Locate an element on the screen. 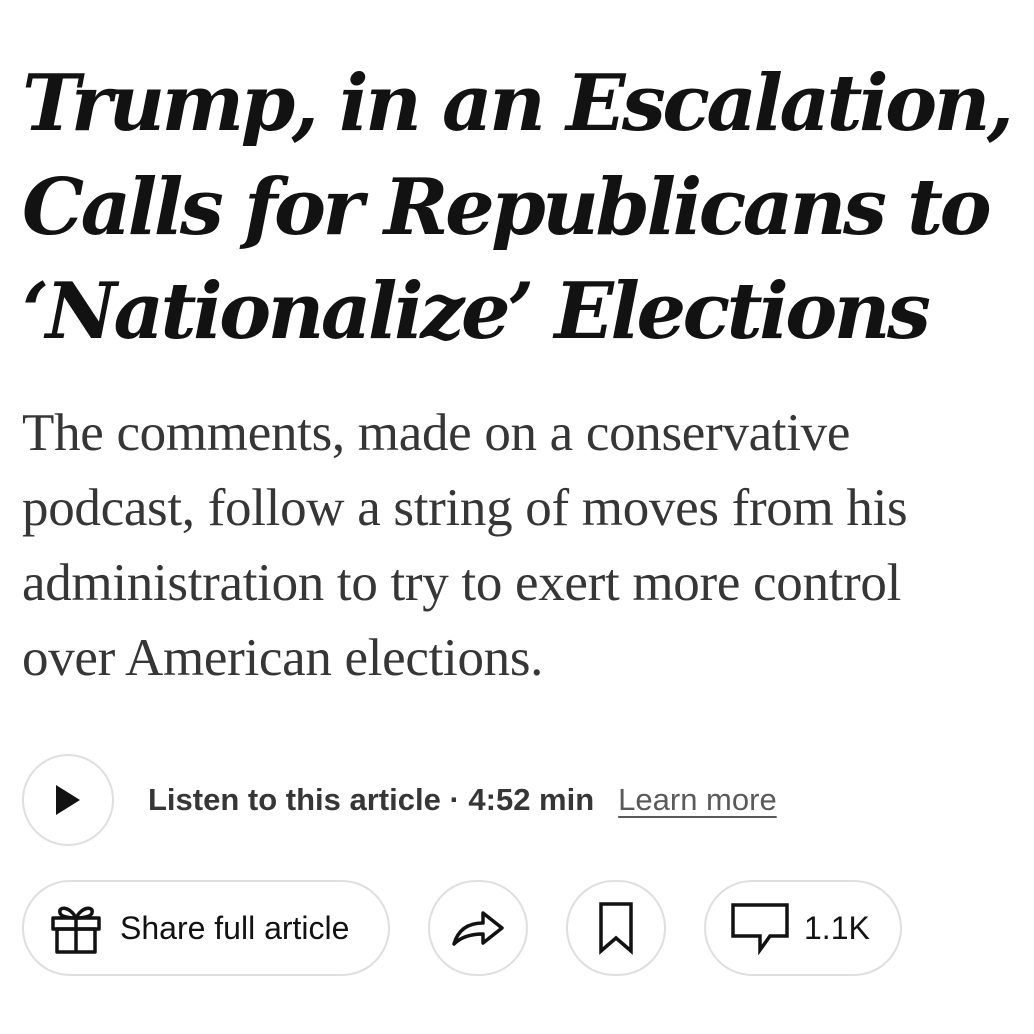 This screenshot has width=1034, height=1034. headline-line: ‘Nationalize’ Elections is located at coordinates (476, 311).